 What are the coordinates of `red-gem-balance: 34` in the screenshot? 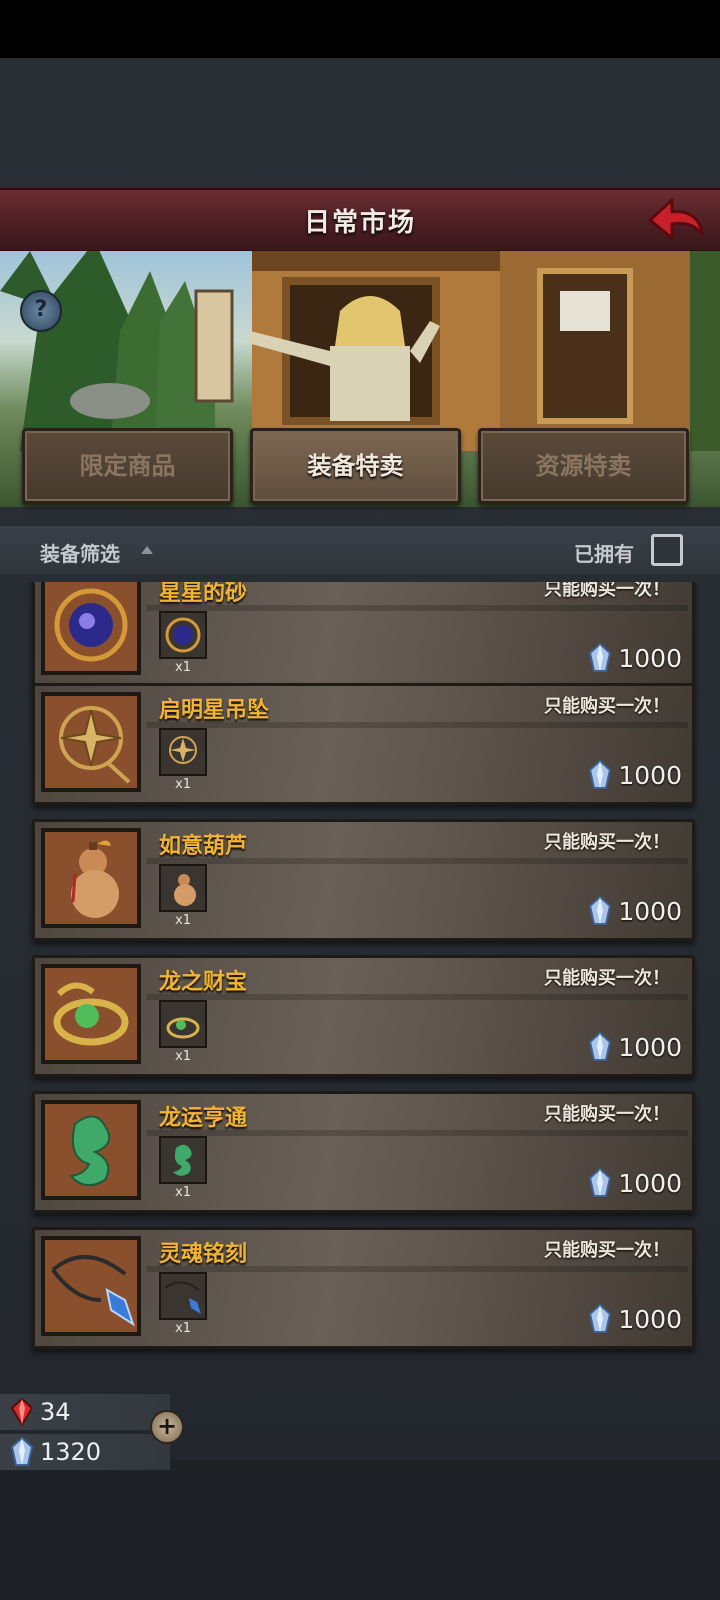 It's located at (85, 1412).